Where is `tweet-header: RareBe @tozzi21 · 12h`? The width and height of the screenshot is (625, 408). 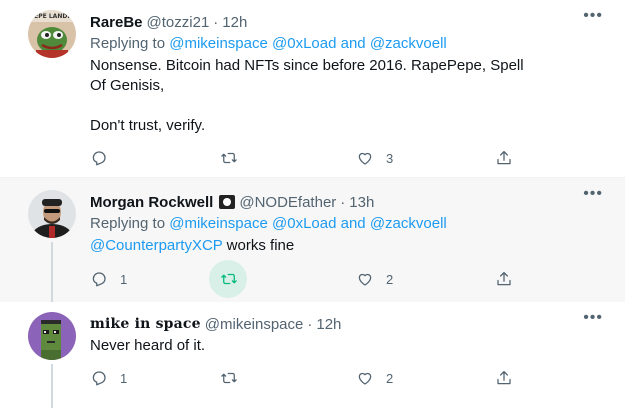 tweet-header: RareBe @tozzi21 · 12h is located at coordinates (347, 22).